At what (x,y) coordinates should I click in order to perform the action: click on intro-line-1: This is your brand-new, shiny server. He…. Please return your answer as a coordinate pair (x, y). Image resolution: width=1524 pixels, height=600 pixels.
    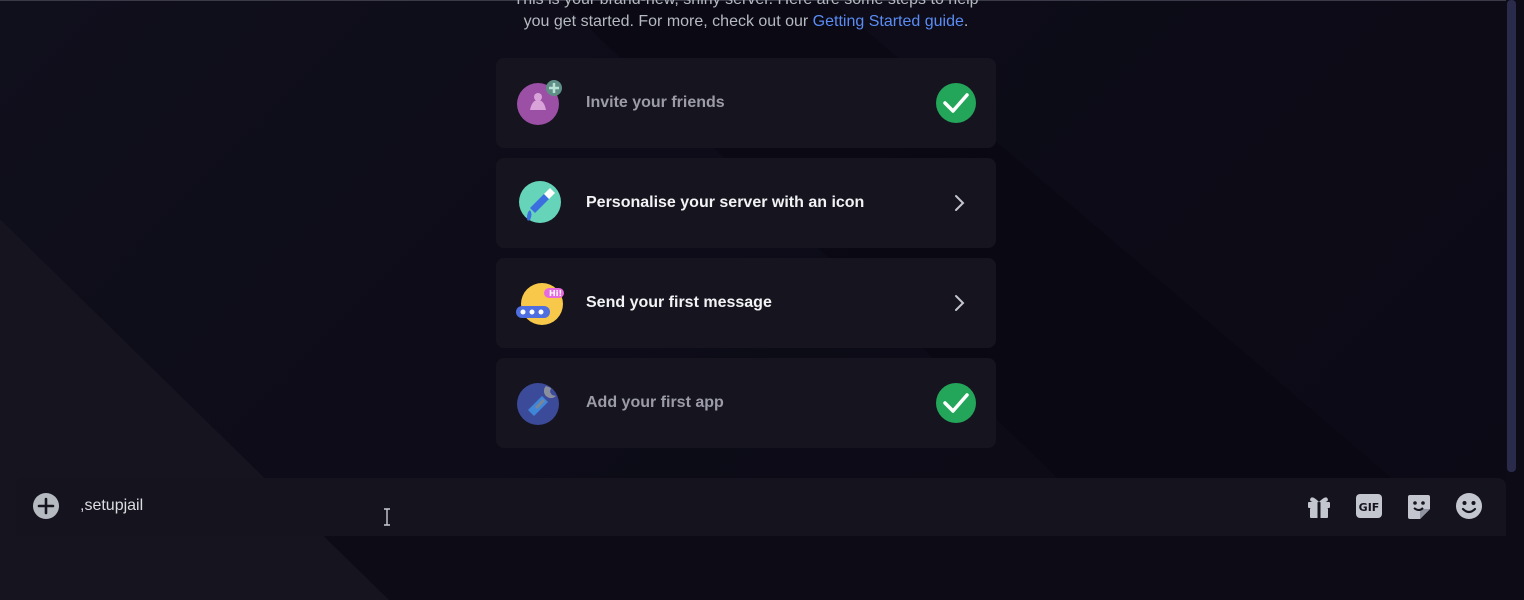
    Looking at the image, I should click on (745, 4).